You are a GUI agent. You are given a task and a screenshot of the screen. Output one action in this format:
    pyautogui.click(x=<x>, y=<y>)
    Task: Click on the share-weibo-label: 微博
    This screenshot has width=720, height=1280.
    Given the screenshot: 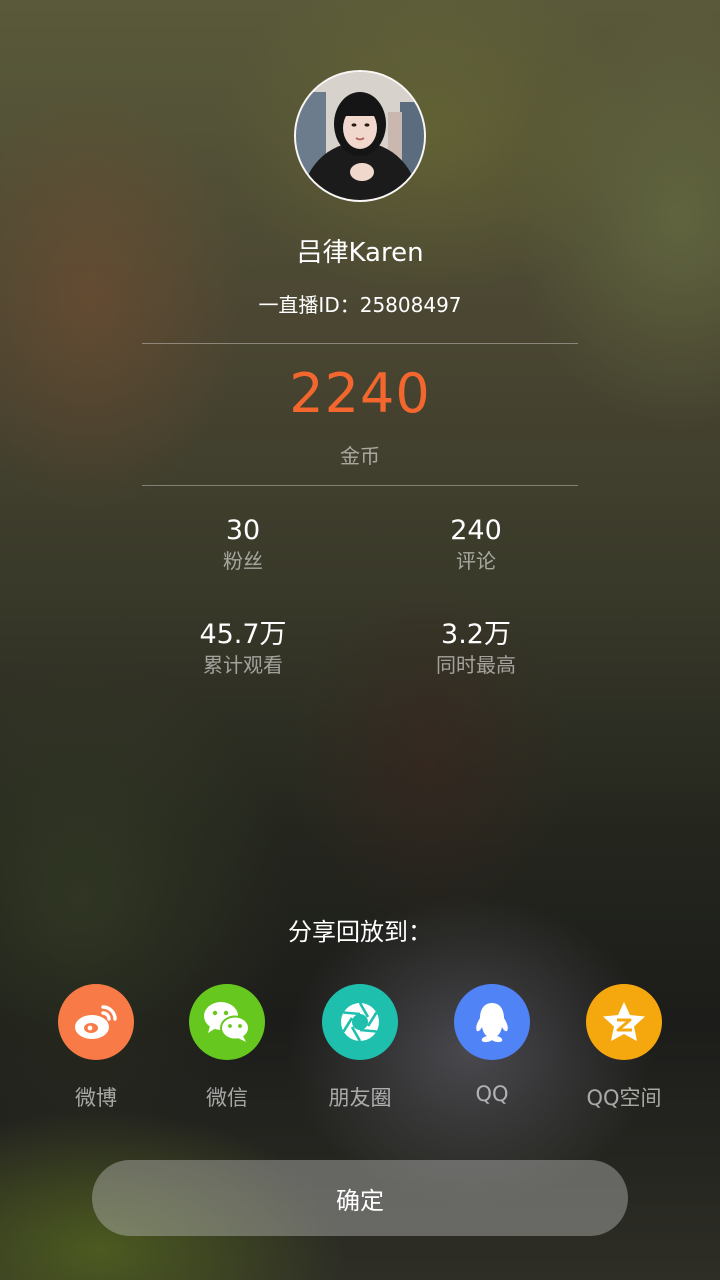 What is the action you would take?
    pyautogui.click(x=96, y=1098)
    